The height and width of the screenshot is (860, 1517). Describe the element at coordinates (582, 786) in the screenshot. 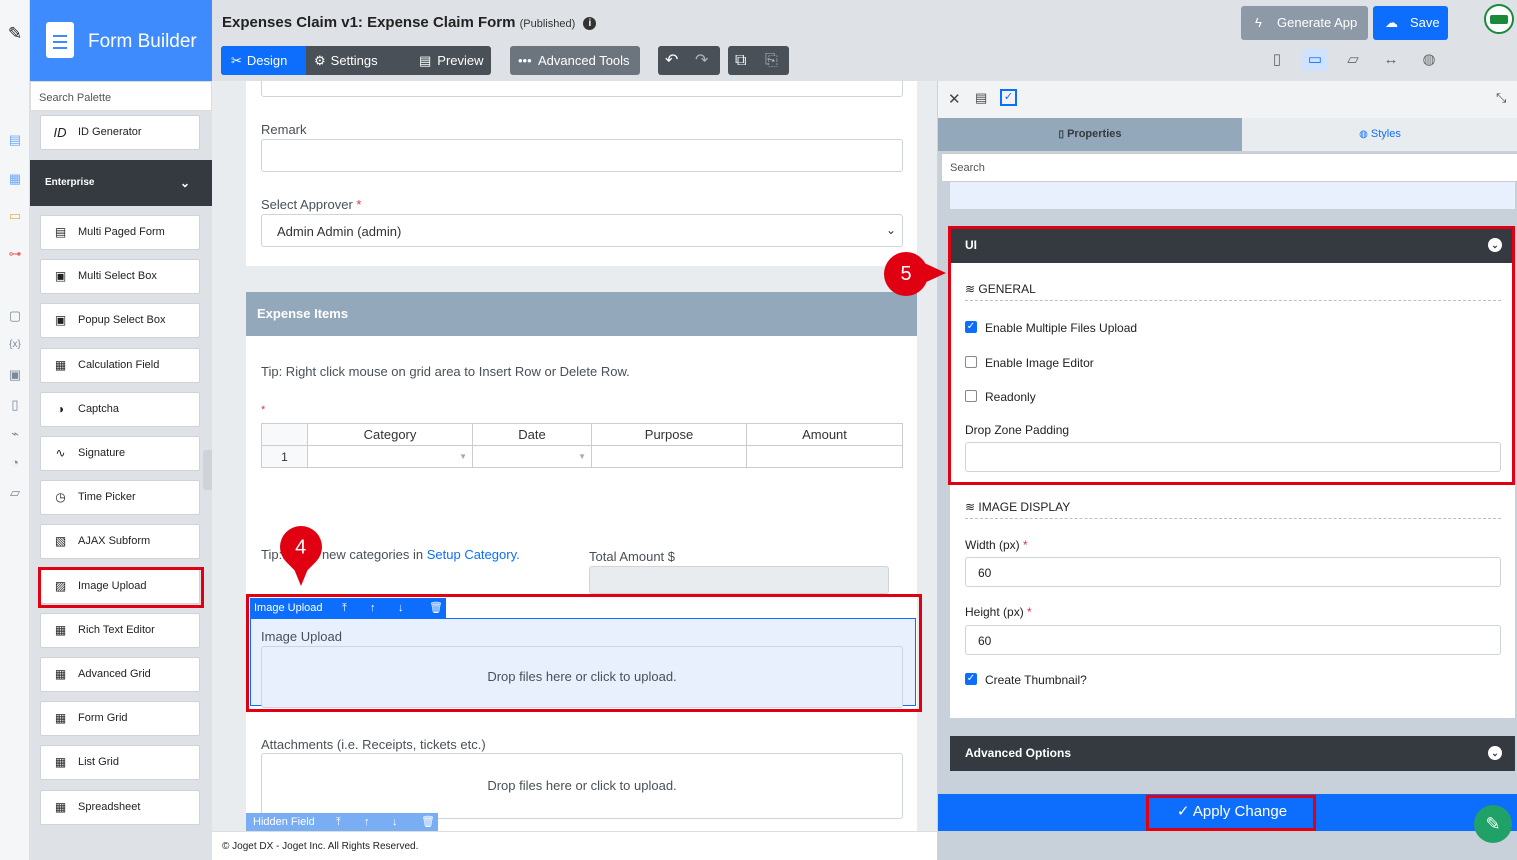

I see `attachments-dropzone: Drop files here or click to upload.` at that location.